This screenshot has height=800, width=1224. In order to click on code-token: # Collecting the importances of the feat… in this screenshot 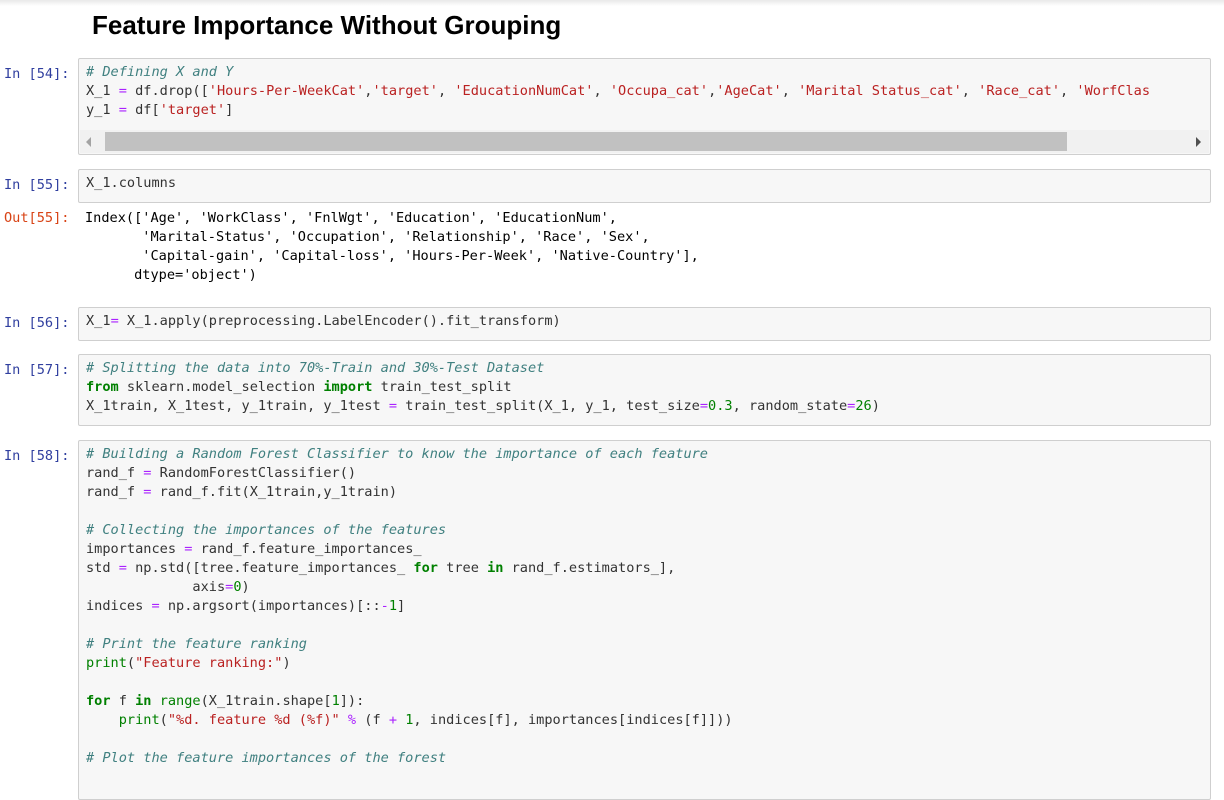, I will do `click(266, 530)`.